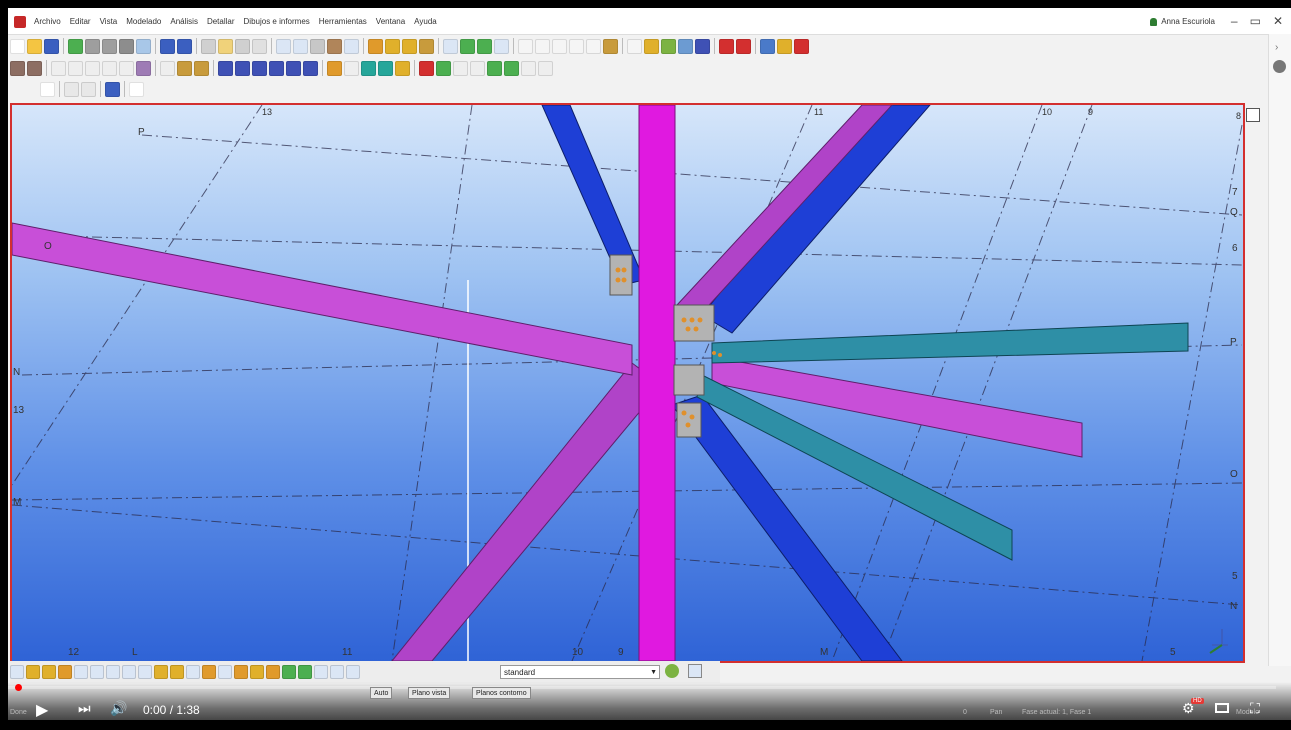 The width and height of the screenshot is (1291, 730). What do you see at coordinates (477, 68) in the screenshot?
I see `fitting-icon` at bounding box center [477, 68].